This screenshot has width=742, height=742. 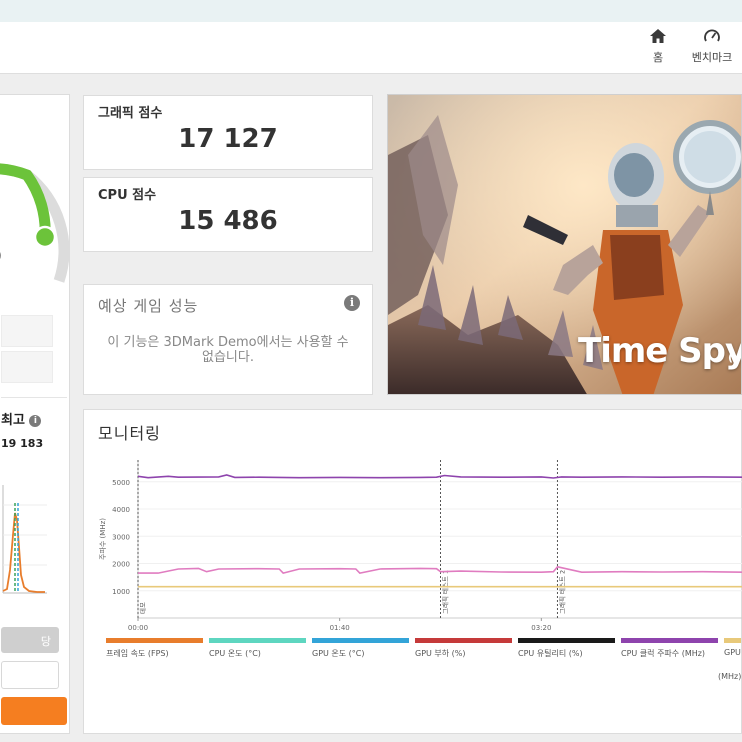 What do you see at coordinates (235, 653) in the screenshot?
I see `legend-label: CPU 온도 (°C)` at bounding box center [235, 653].